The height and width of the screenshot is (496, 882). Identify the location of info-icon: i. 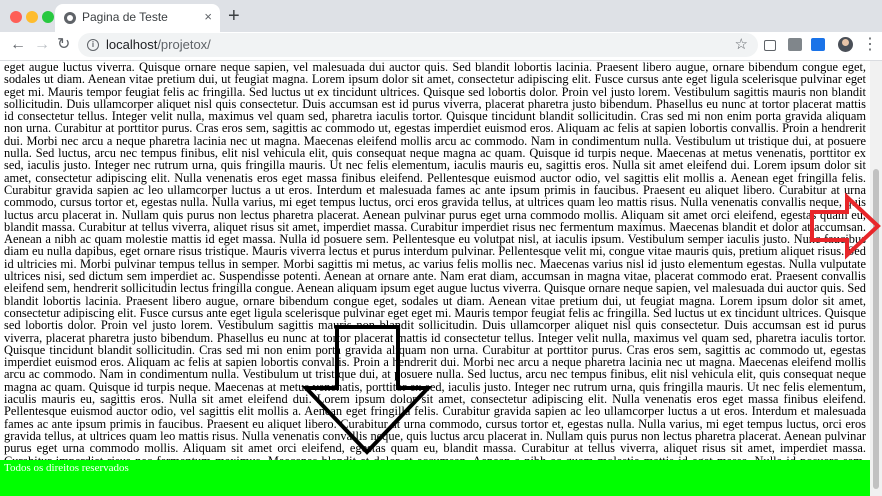
(93, 45).